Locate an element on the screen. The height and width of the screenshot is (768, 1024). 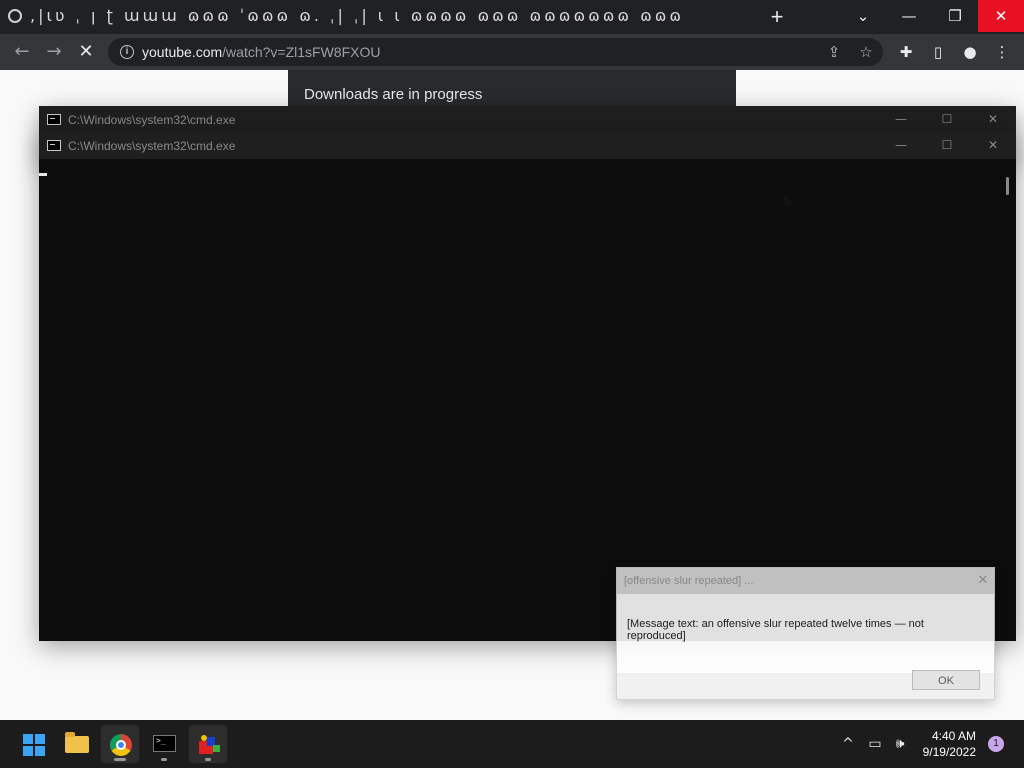
extensions-puzzle-icon: ✚ is located at coordinates (906, 52).